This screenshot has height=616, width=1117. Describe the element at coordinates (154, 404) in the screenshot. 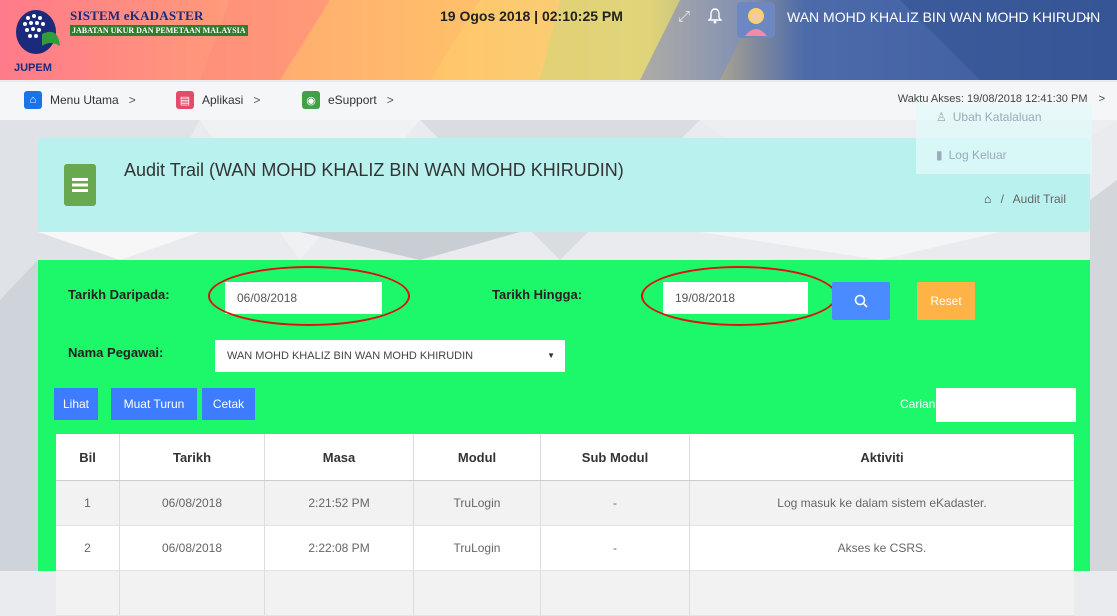

I see `download-button: Muat Turun` at that location.